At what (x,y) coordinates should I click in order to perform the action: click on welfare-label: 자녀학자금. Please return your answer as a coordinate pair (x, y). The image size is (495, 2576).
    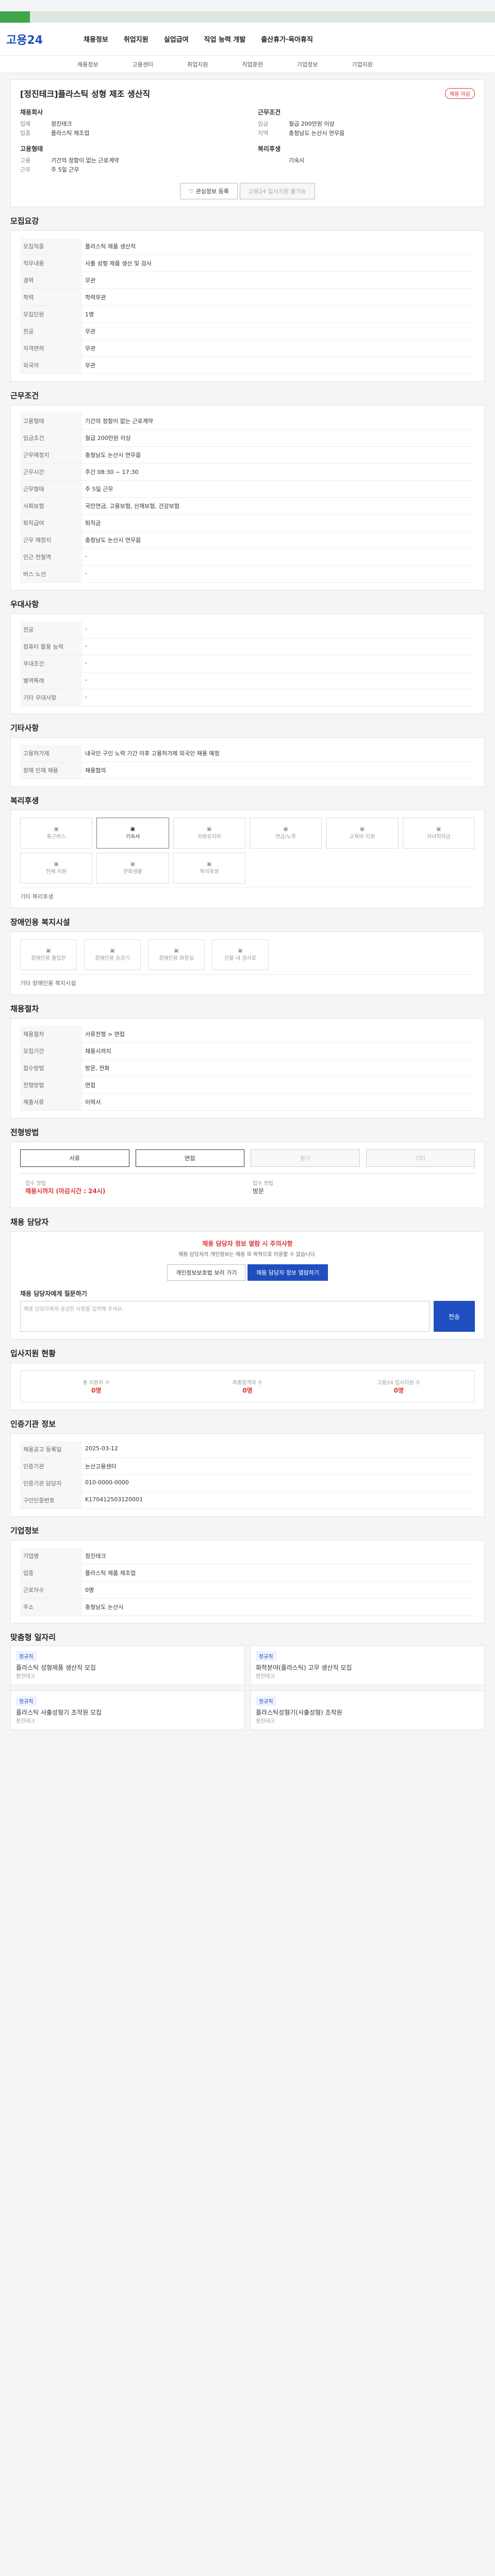
    Looking at the image, I should click on (439, 837).